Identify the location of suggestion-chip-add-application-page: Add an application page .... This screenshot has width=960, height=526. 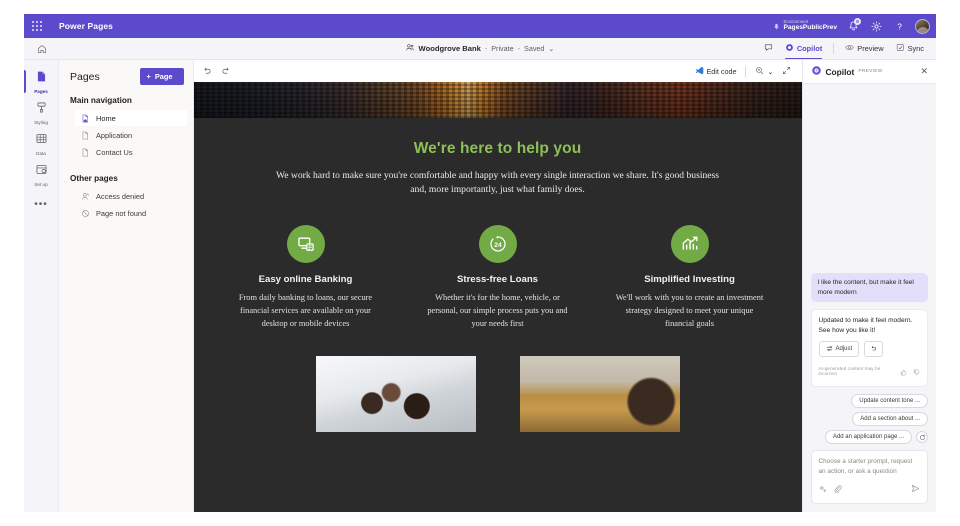
(868, 437).